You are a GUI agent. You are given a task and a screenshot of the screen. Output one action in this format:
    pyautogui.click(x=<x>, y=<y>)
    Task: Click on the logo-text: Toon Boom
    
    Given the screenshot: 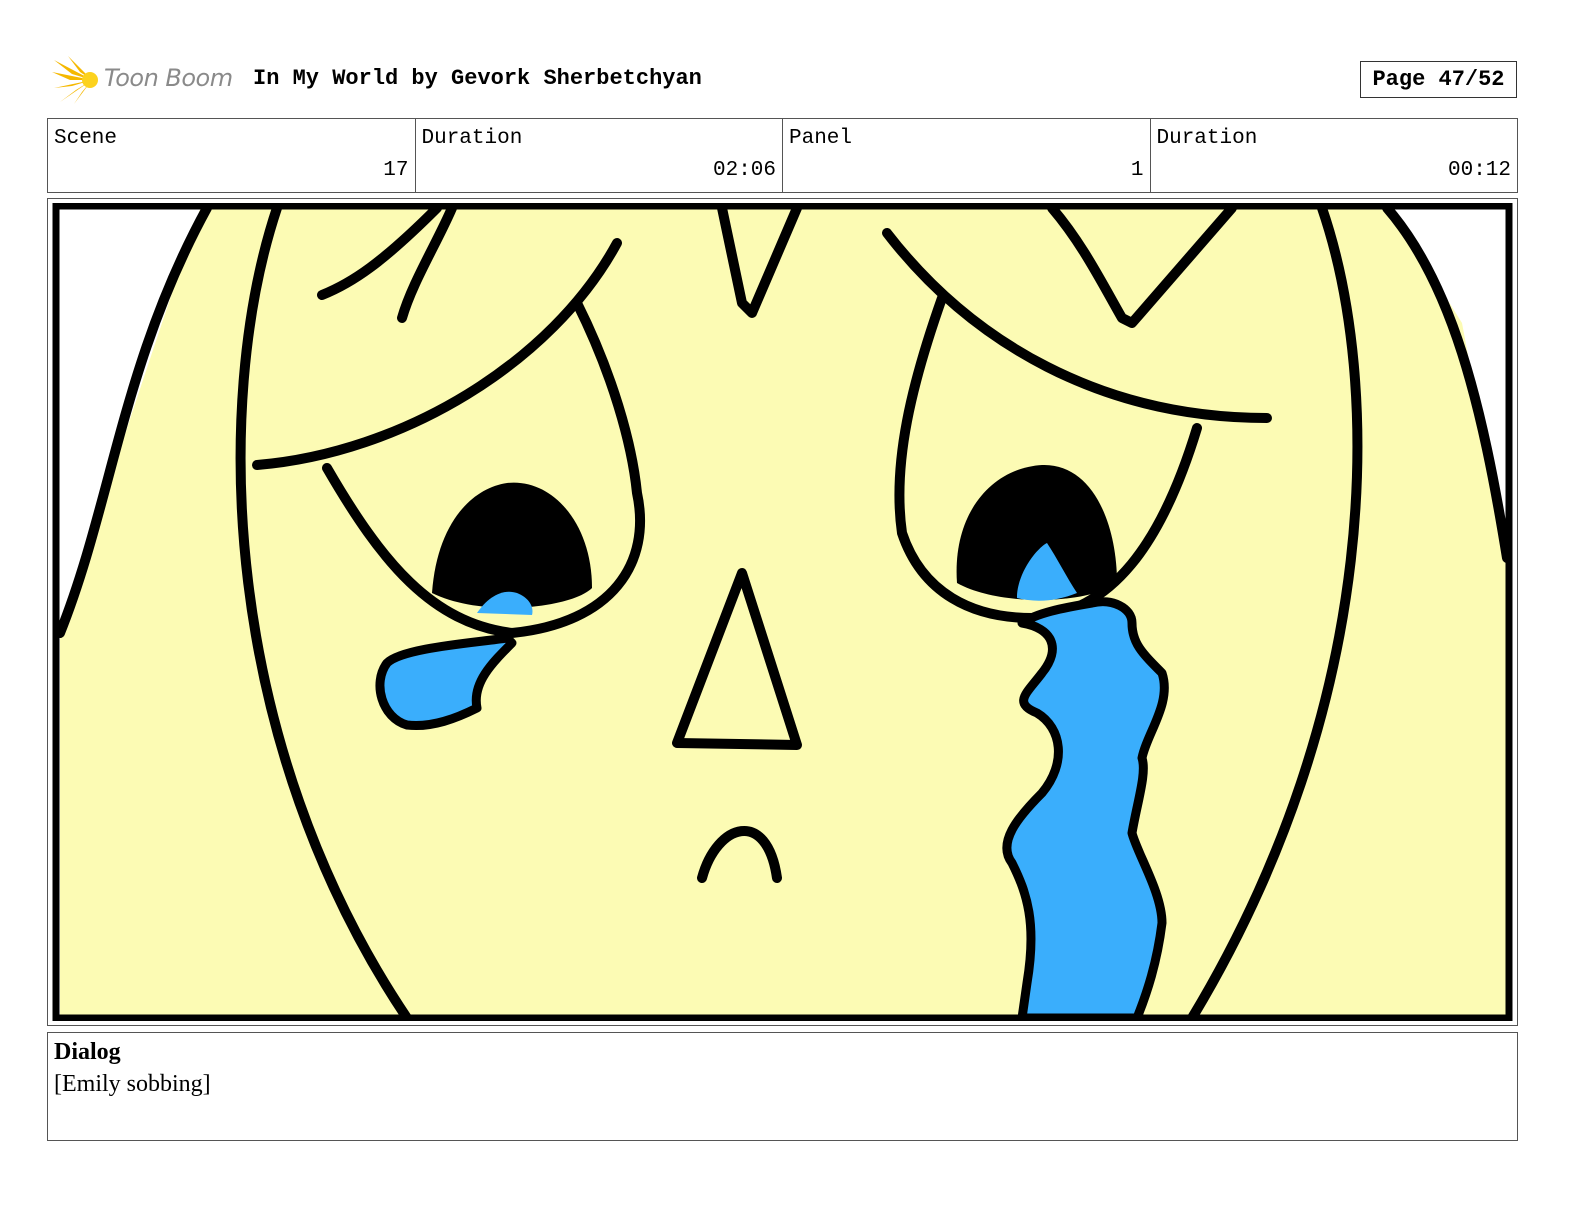 What is the action you would take?
    pyautogui.click(x=168, y=78)
    